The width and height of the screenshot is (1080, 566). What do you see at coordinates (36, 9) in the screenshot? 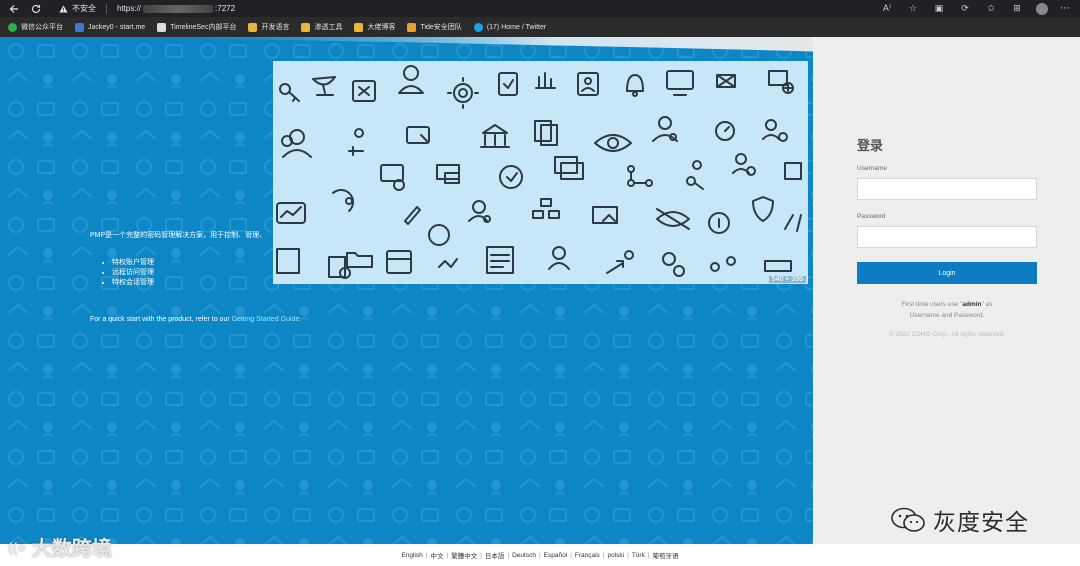
I see `reload-icon` at bounding box center [36, 9].